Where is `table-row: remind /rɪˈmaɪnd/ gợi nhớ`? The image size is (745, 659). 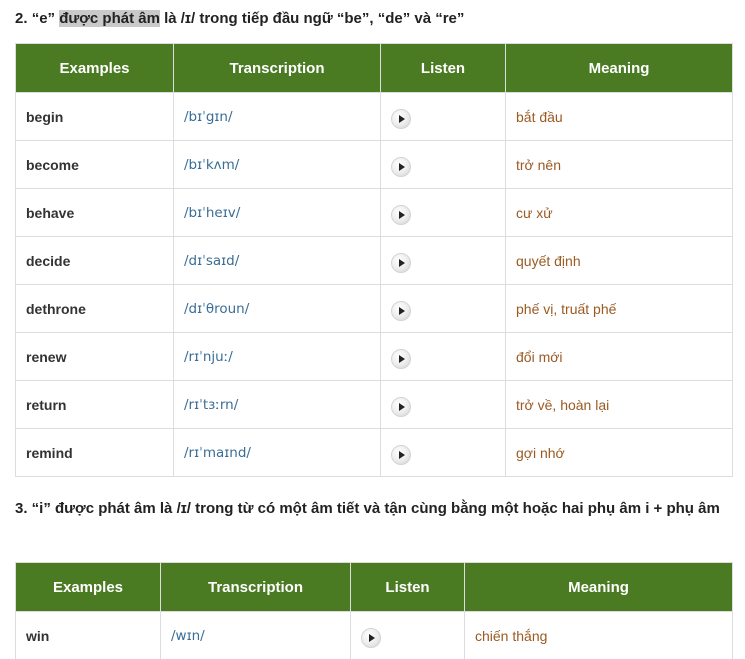
table-row: remind /rɪˈmaɪnd/ gợi nhớ is located at coordinates (374, 452).